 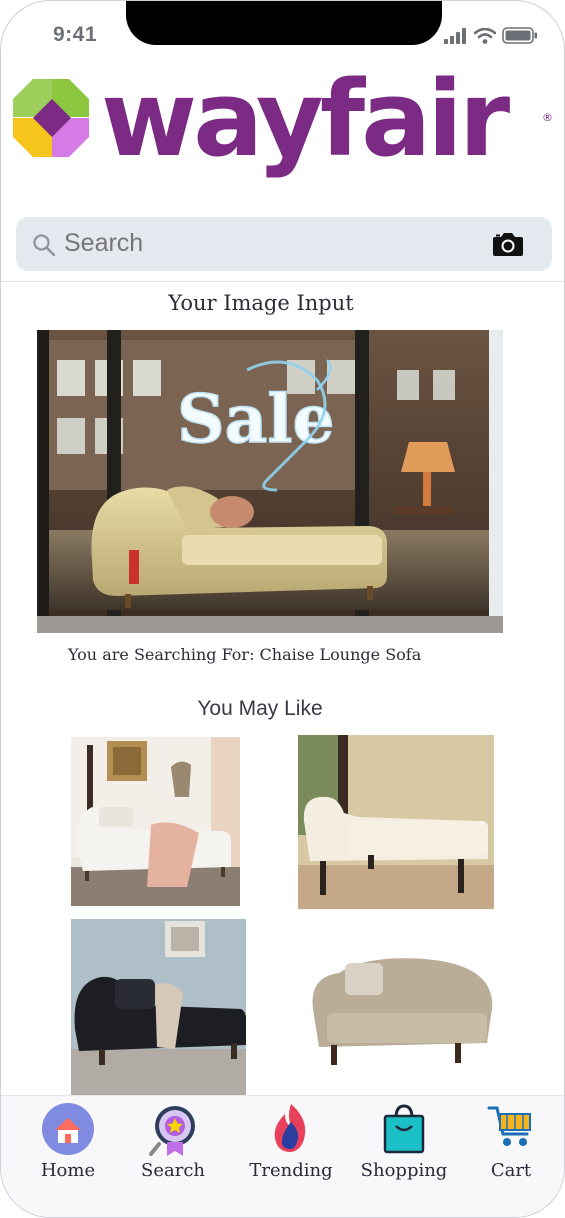 I want to click on home-icon, so click(x=68, y=1129).